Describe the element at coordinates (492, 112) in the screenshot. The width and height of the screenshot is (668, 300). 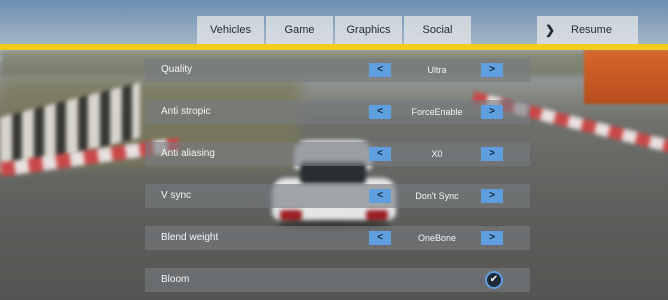
I see `anti-stropic-next-button: >` at that location.